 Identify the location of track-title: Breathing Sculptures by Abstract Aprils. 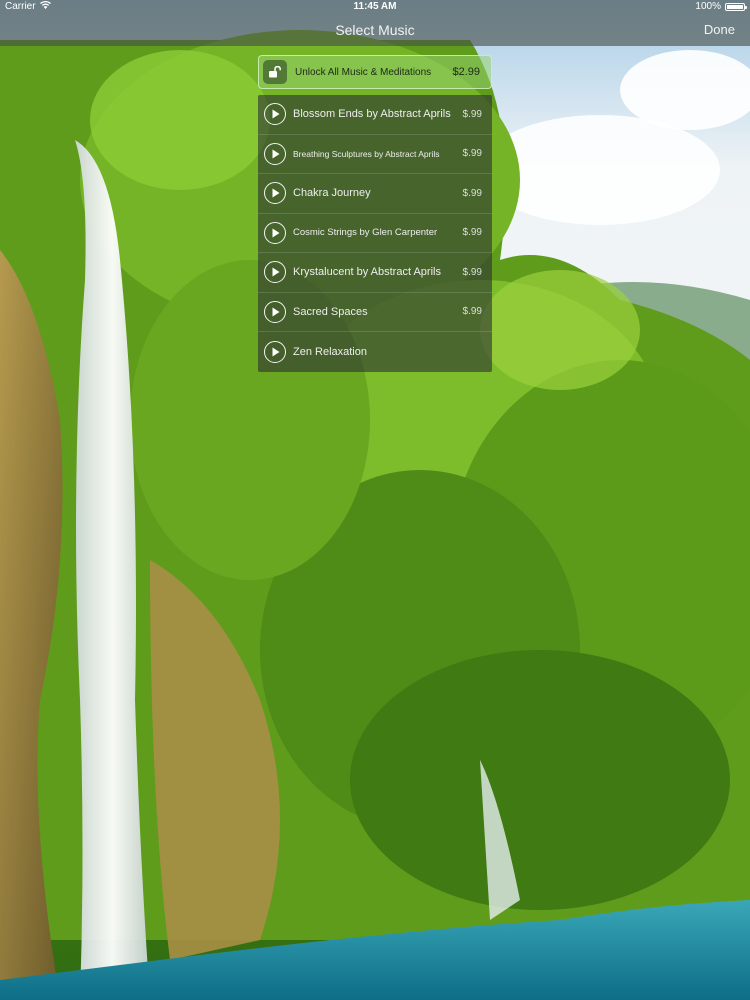
(366, 153).